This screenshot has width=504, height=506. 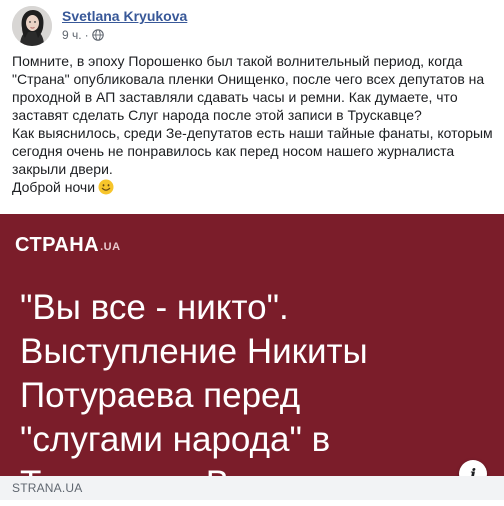 I want to click on post-header: Svetlana Kryukova 9 ч. ·, so click(x=252, y=26).